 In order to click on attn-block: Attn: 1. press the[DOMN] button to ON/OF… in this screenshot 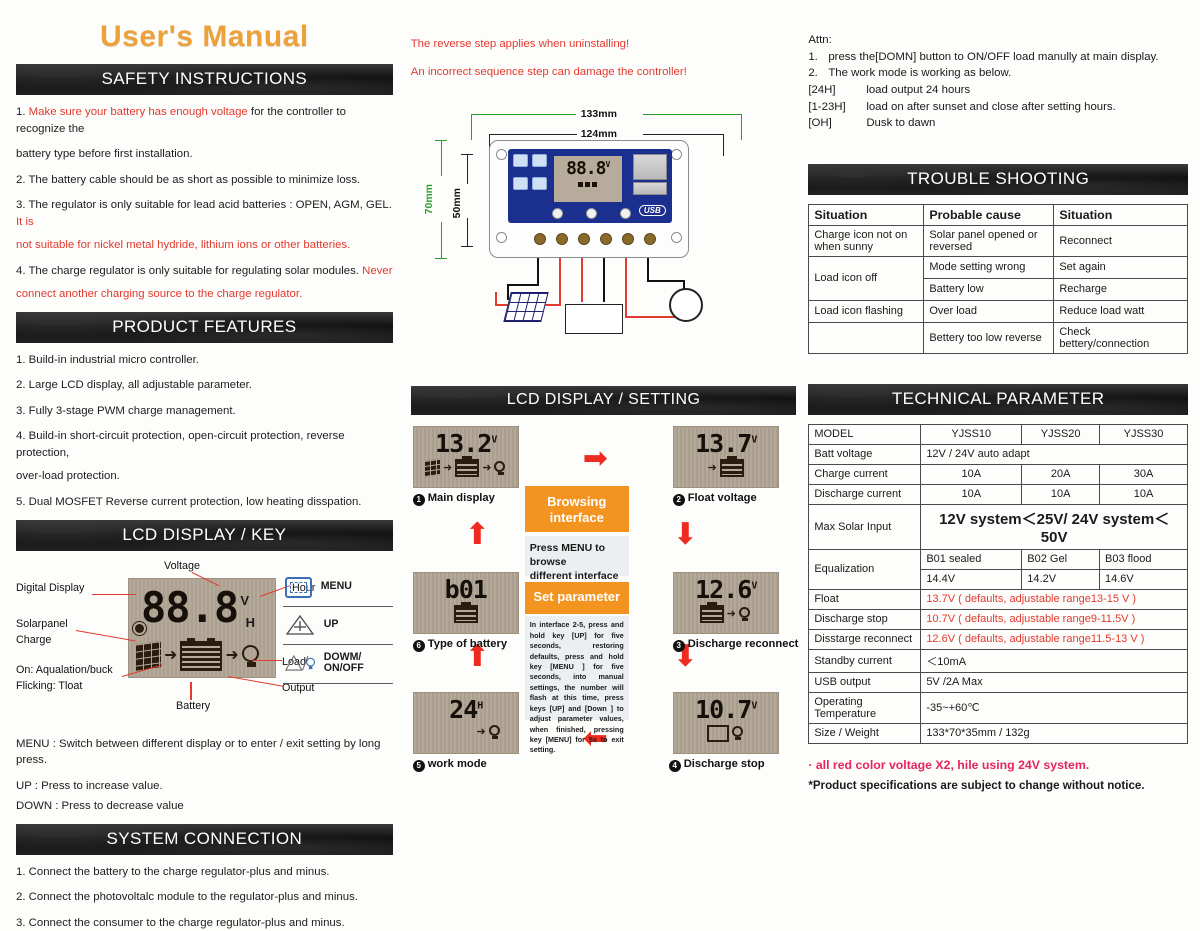, I will do `click(998, 82)`.